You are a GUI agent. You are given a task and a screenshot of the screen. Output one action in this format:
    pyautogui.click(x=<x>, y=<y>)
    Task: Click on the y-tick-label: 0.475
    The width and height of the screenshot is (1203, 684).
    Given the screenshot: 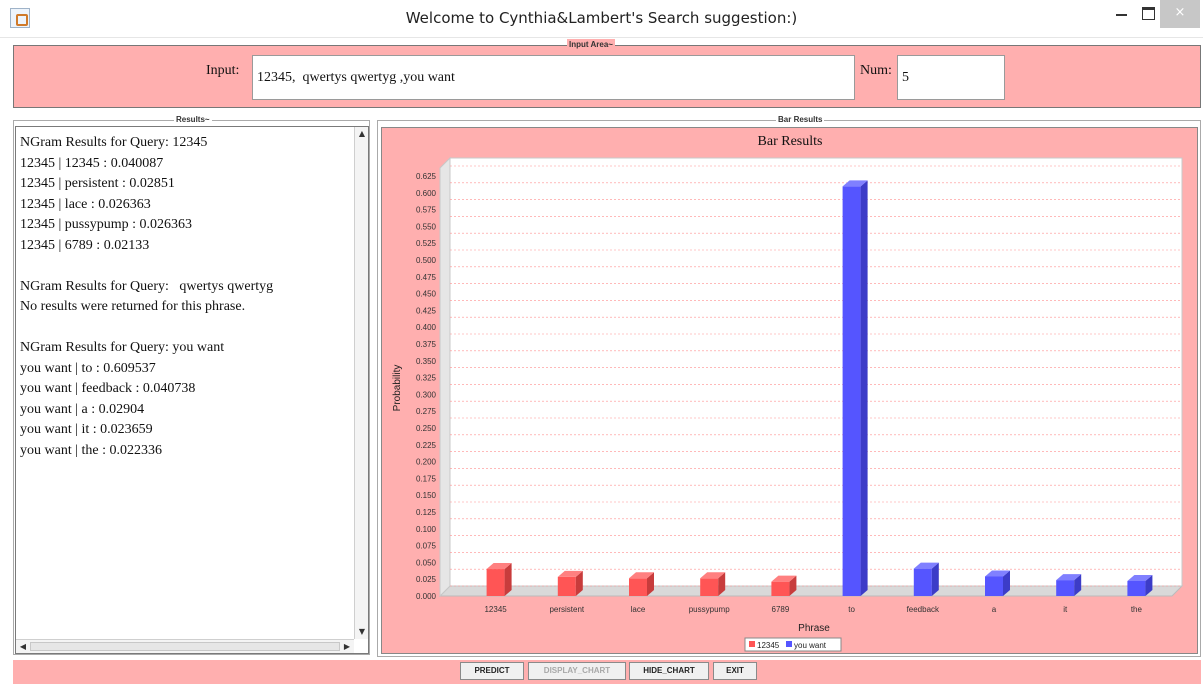 What is the action you would take?
    pyautogui.click(x=426, y=277)
    